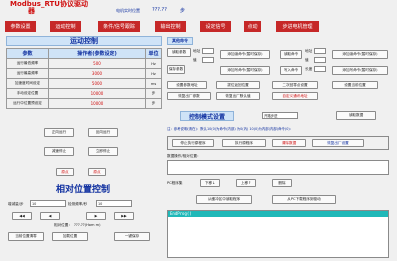 The width and height of the screenshot is (397, 261). What do you see at coordinates (244, 143) in the screenshot?
I see `run-program-button: 执行原程序` at bounding box center [244, 143].